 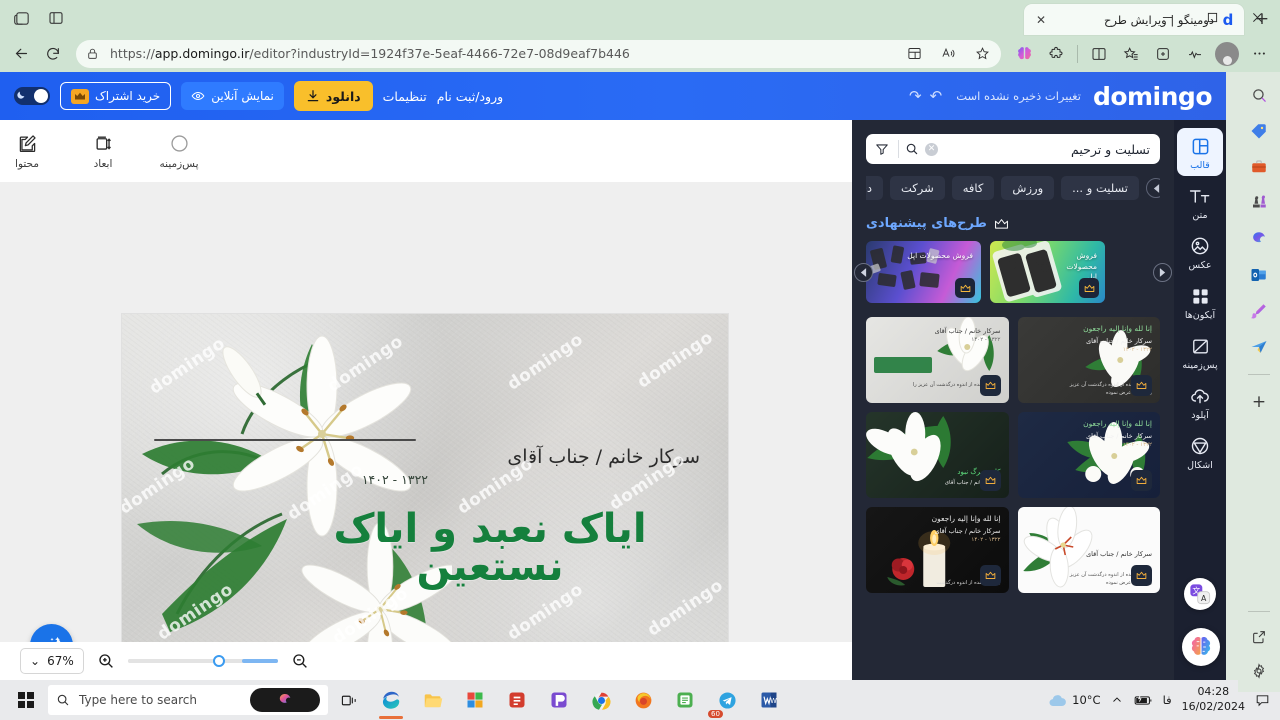 I want to click on taskbar-app-opera, so click(x=685, y=700).